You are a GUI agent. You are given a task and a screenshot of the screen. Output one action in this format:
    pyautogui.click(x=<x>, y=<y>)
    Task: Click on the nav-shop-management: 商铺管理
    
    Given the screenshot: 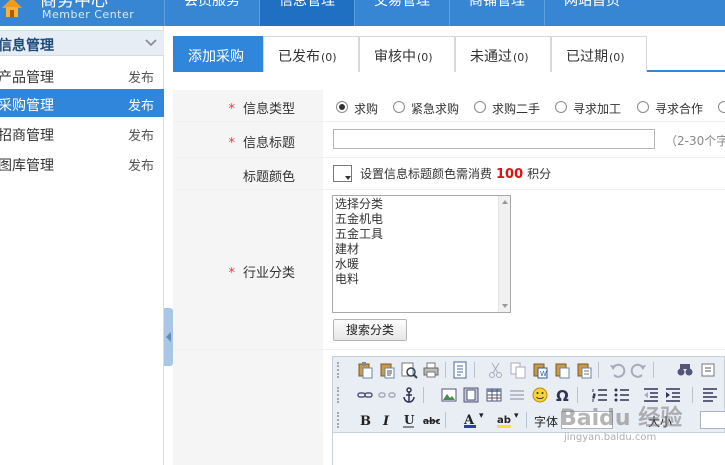 What is the action you would take?
    pyautogui.click(x=496, y=13)
    